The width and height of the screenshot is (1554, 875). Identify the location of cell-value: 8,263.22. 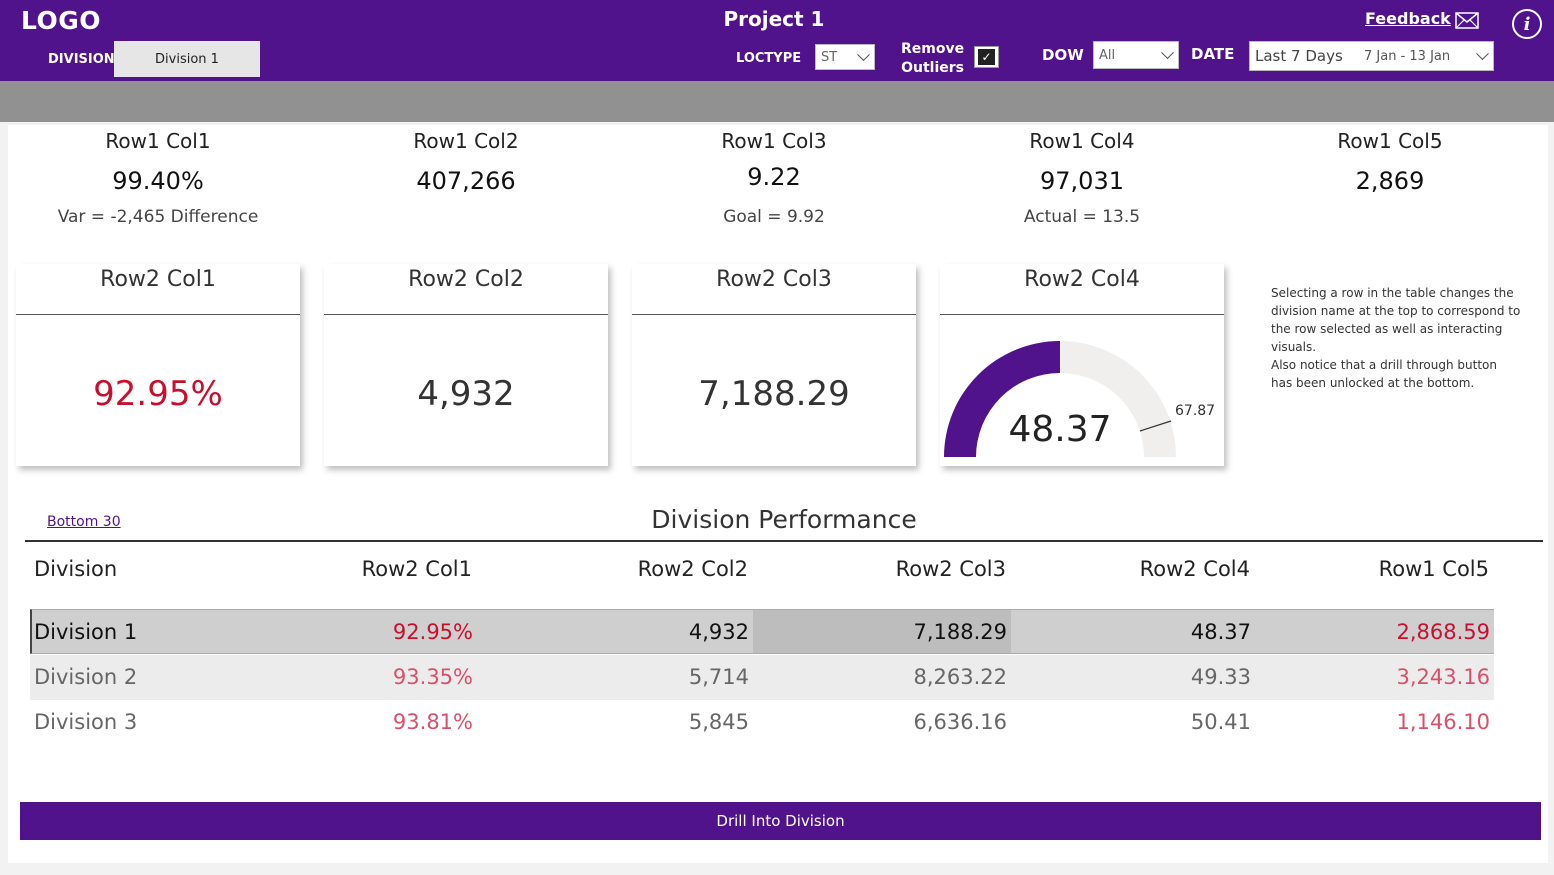
(960, 677).